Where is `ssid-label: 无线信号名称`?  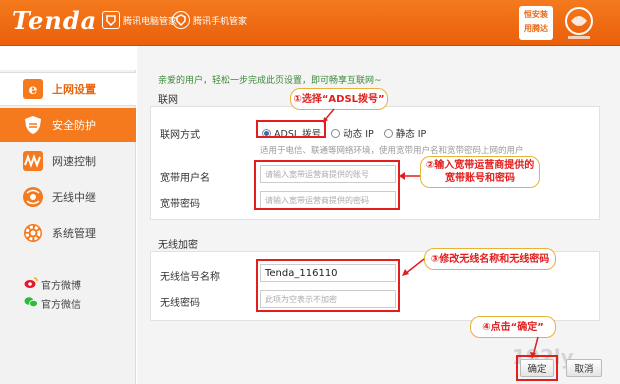 ssid-label: 无线信号名称 is located at coordinates (190, 277).